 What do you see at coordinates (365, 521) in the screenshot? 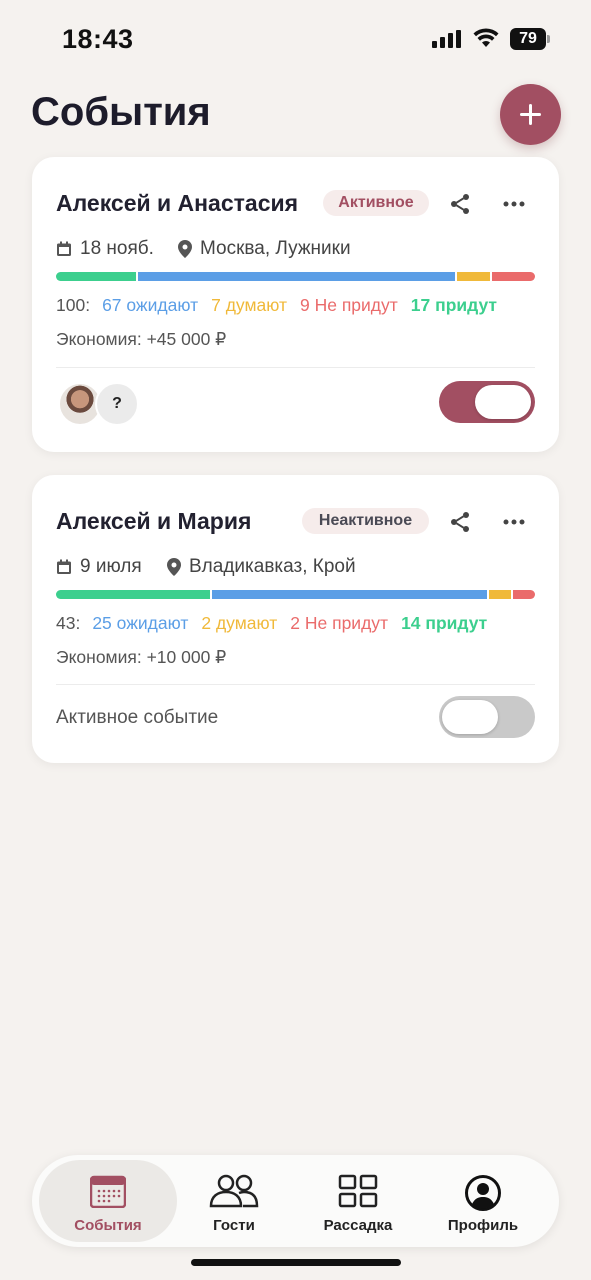
I see `status-badge: Неактивное` at bounding box center [365, 521].